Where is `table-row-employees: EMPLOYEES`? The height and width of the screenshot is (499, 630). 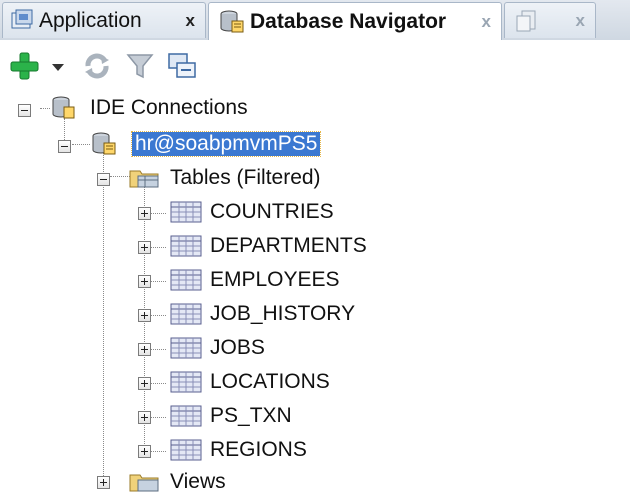 table-row-employees: EMPLOYEES is located at coordinates (200, 280).